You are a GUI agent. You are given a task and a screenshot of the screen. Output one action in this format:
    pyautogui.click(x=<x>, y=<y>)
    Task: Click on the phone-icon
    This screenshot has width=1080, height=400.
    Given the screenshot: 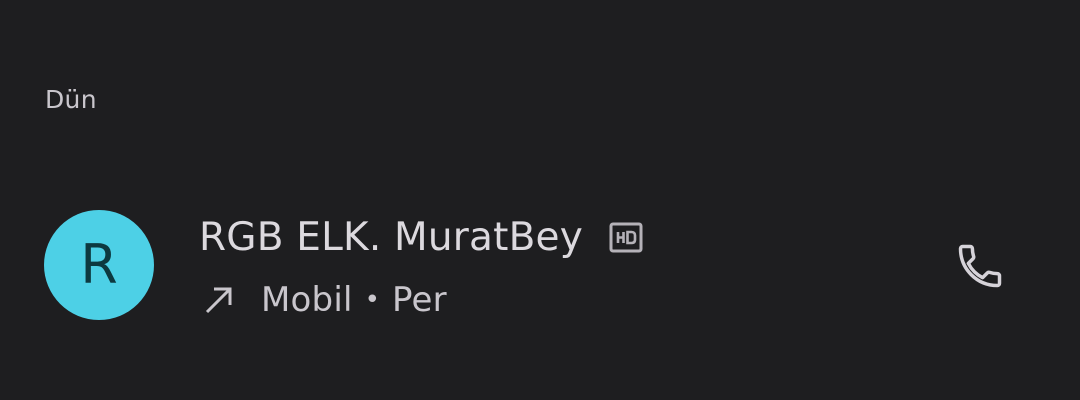 What is the action you would take?
    pyautogui.click(x=980, y=266)
    